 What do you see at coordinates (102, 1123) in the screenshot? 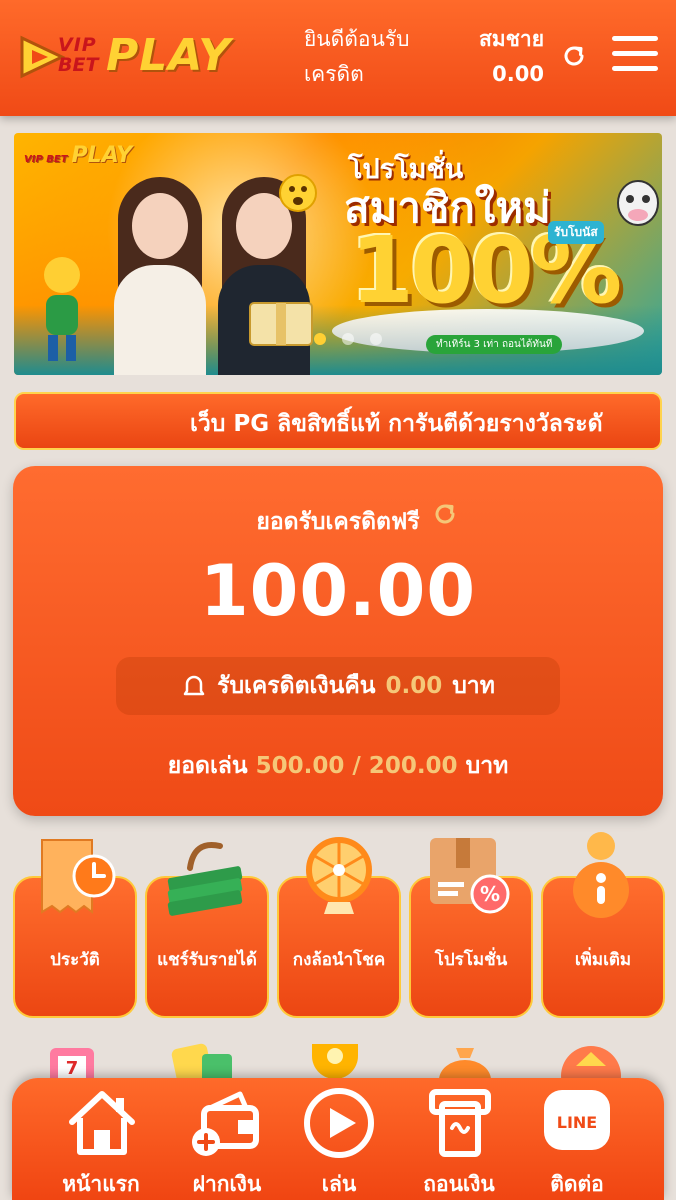
I see `home-icon` at bounding box center [102, 1123].